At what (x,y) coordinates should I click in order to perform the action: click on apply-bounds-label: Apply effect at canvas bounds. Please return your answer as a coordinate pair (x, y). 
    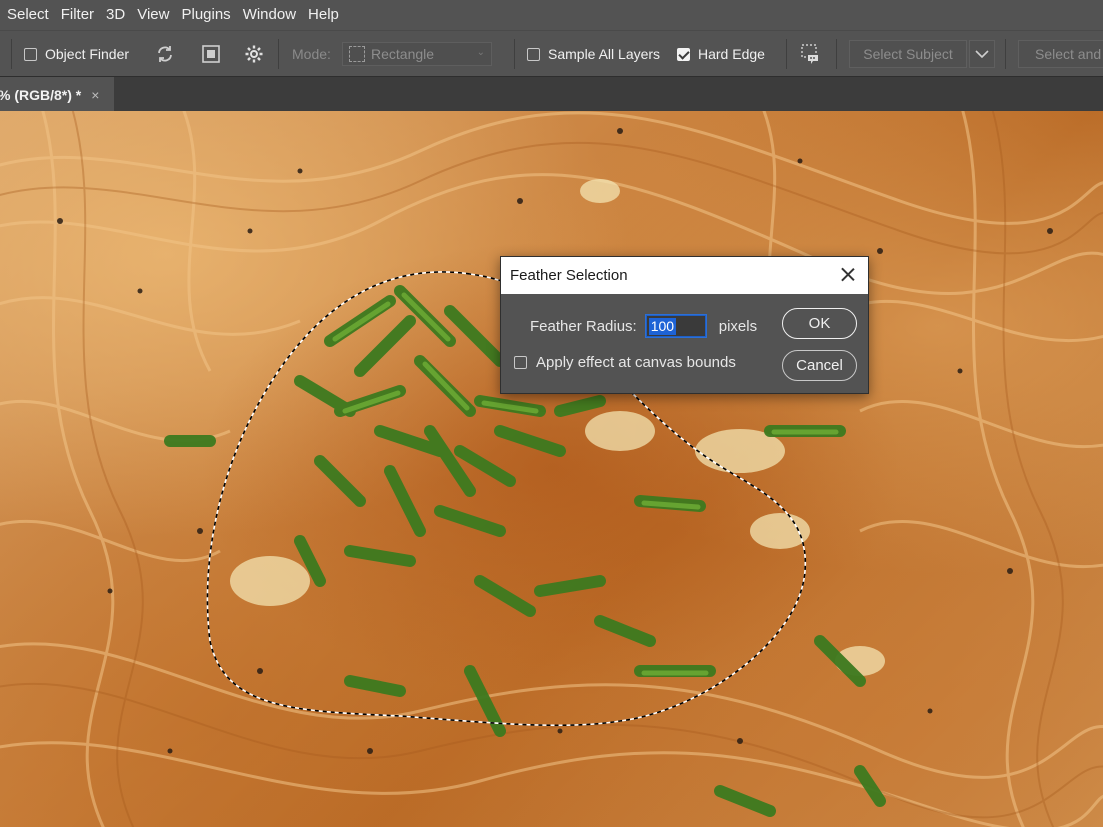
    Looking at the image, I should click on (636, 362).